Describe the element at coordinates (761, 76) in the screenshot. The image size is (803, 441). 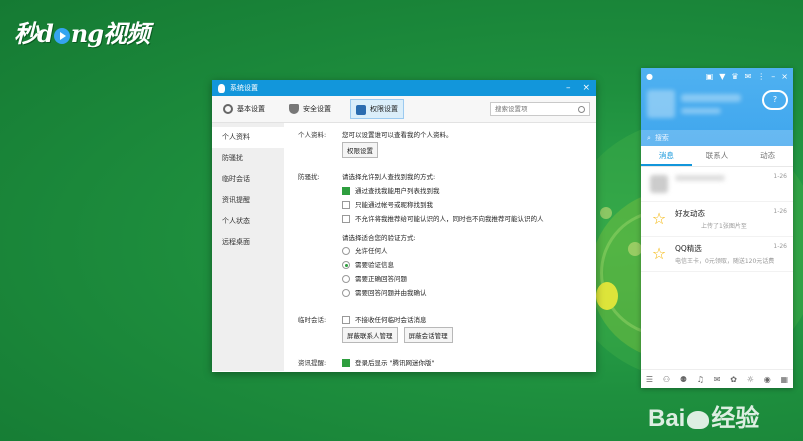
I see `more-icon: ⋮` at that location.